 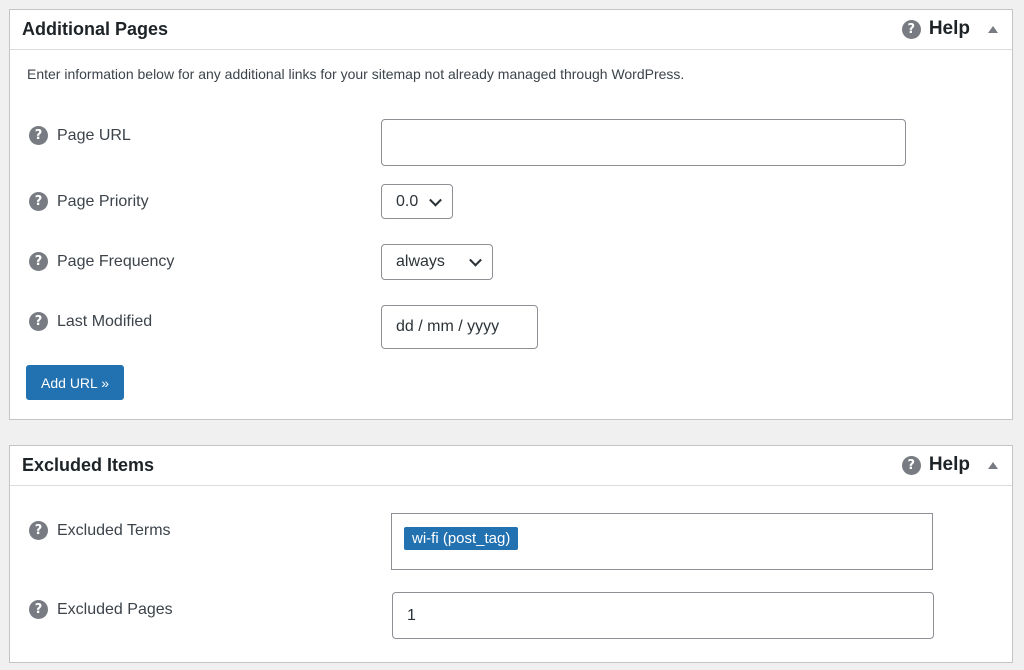 I want to click on page-priority-label: ? Page Priority, so click(x=89, y=201).